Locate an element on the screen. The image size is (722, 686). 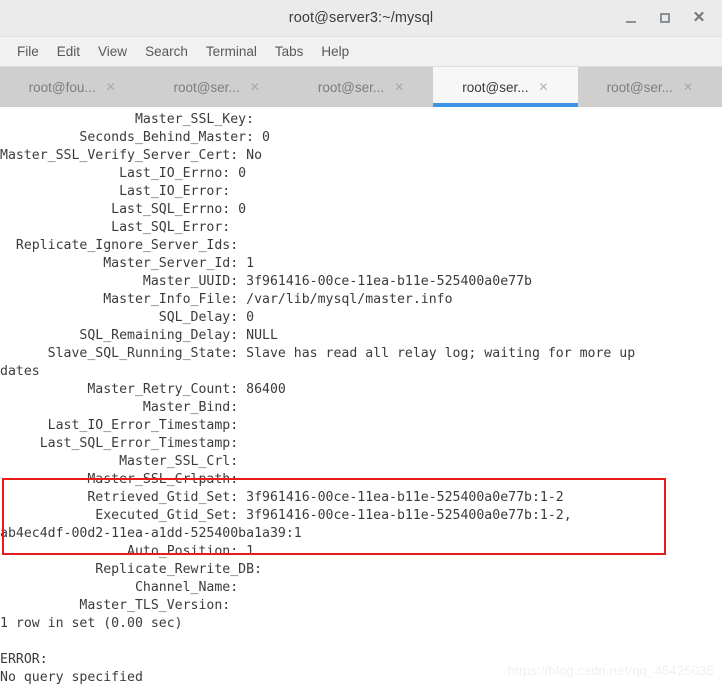
window-controls: ✕ is located at coordinates (665, 18).